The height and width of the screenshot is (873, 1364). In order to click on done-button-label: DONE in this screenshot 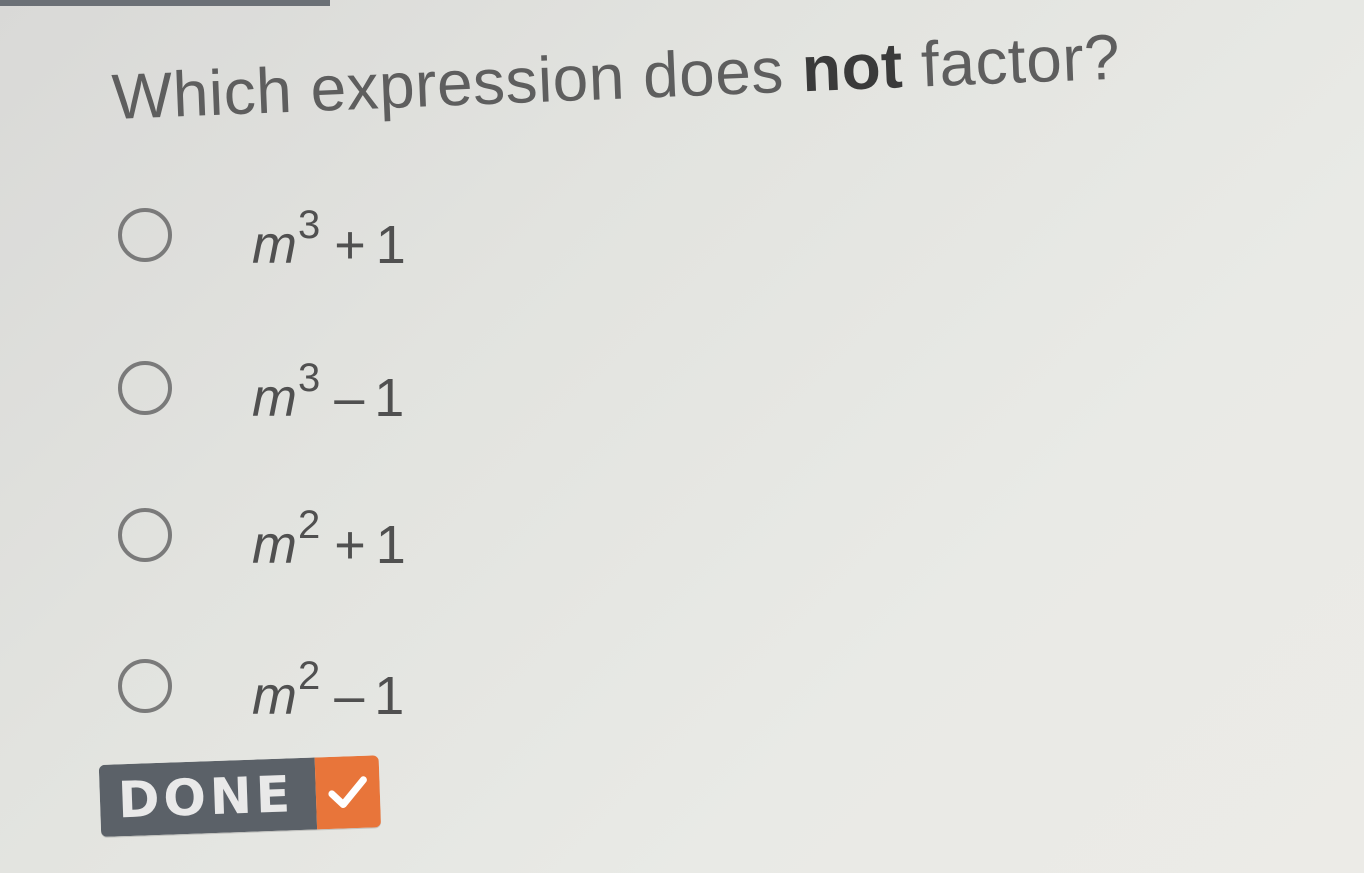, I will do `click(208, 797)`.